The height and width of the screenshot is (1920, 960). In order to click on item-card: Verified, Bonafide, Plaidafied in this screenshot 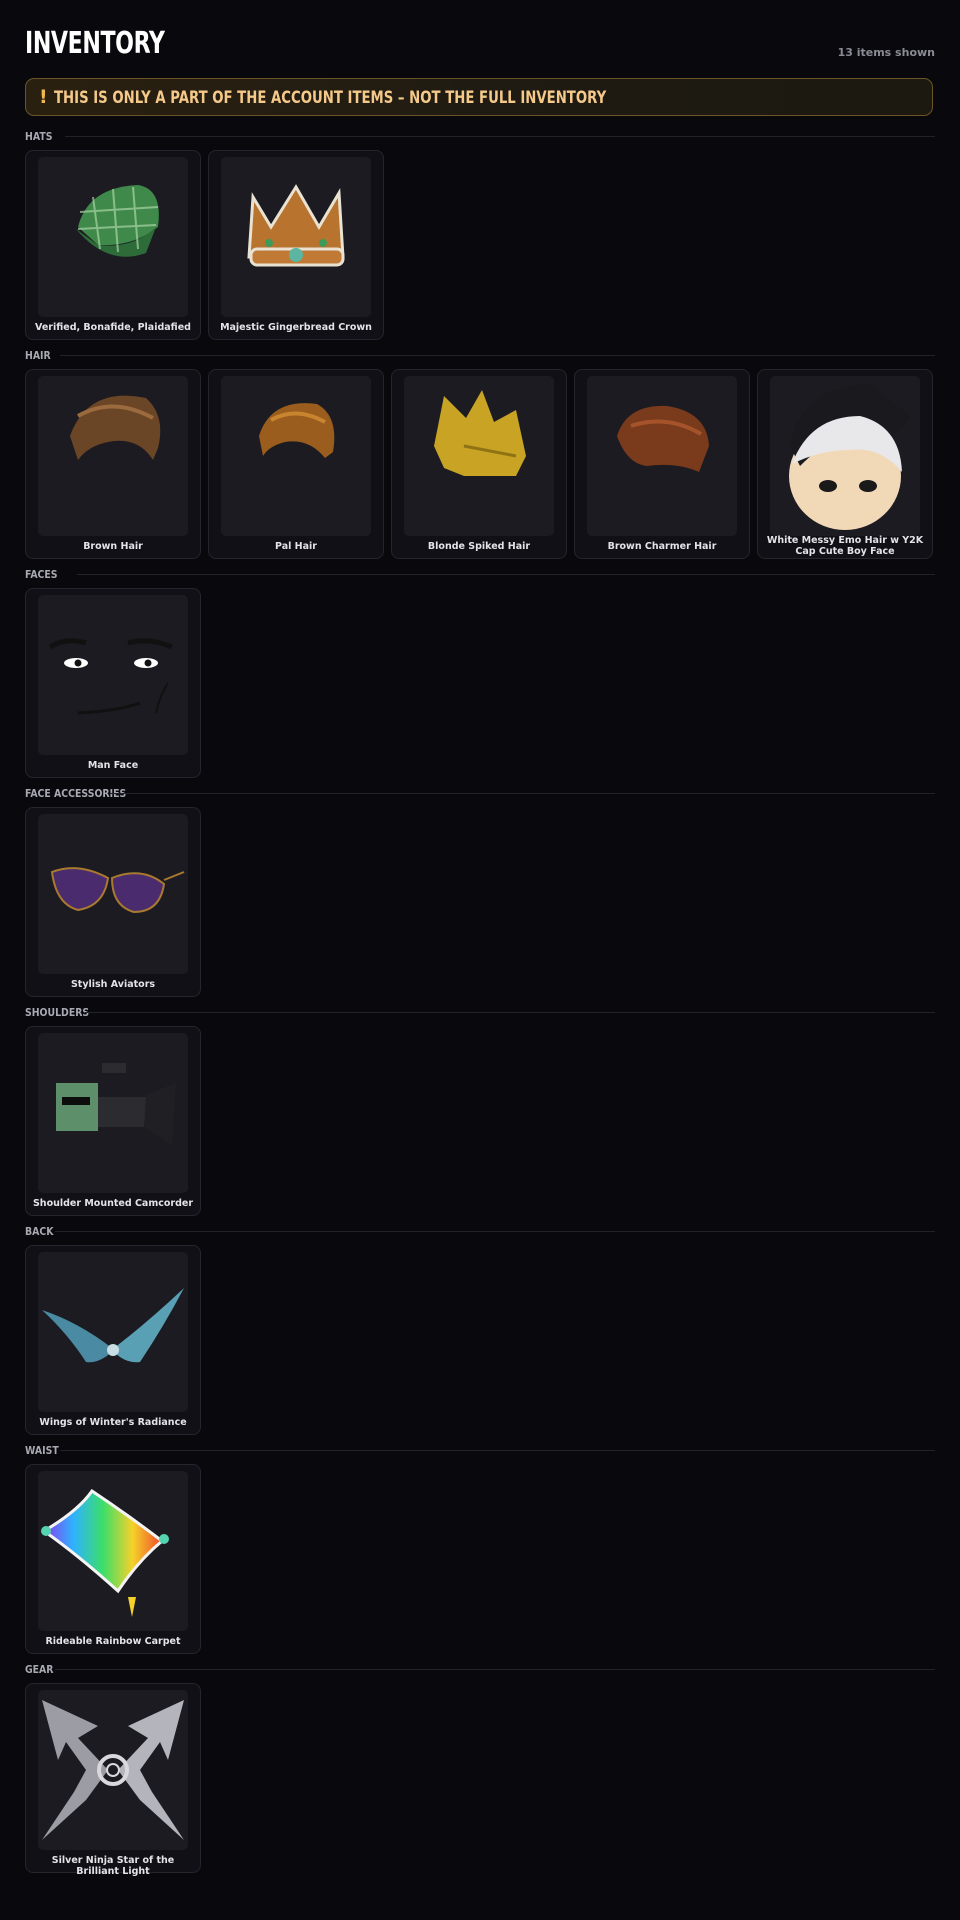, I will do `click(113, 245)`.